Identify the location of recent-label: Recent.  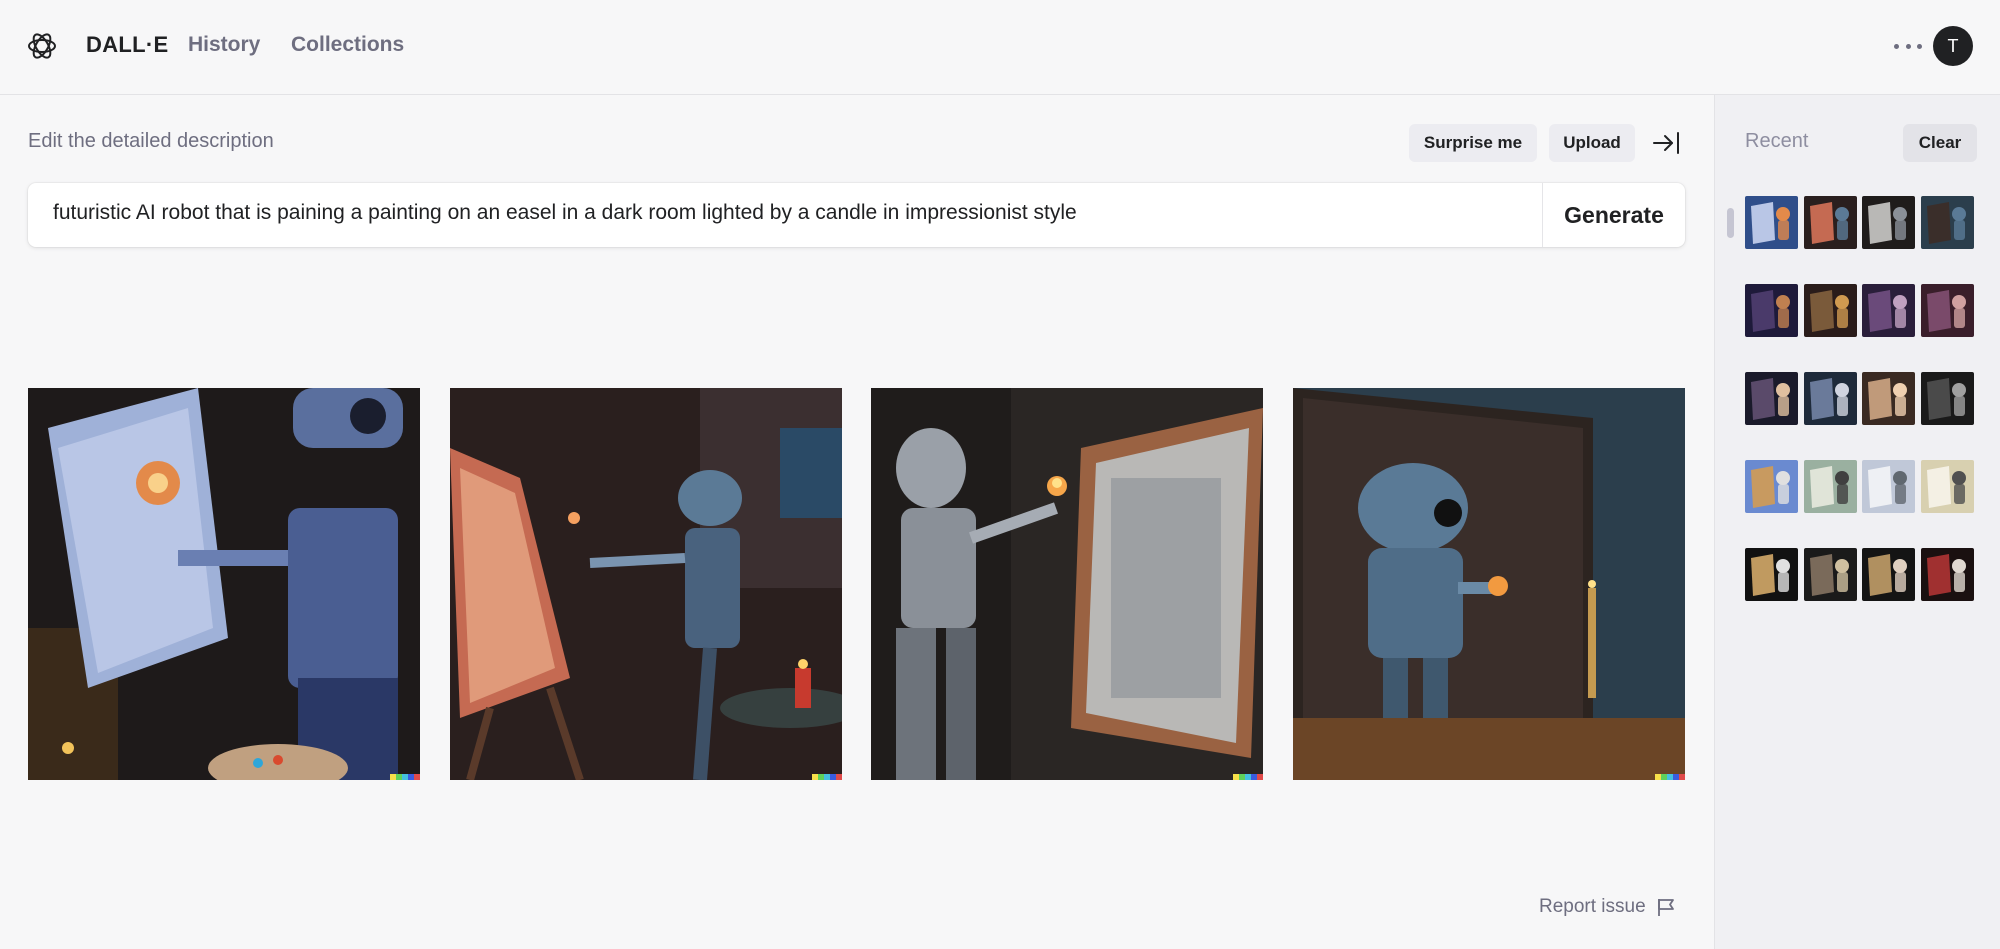
(1777, 141).